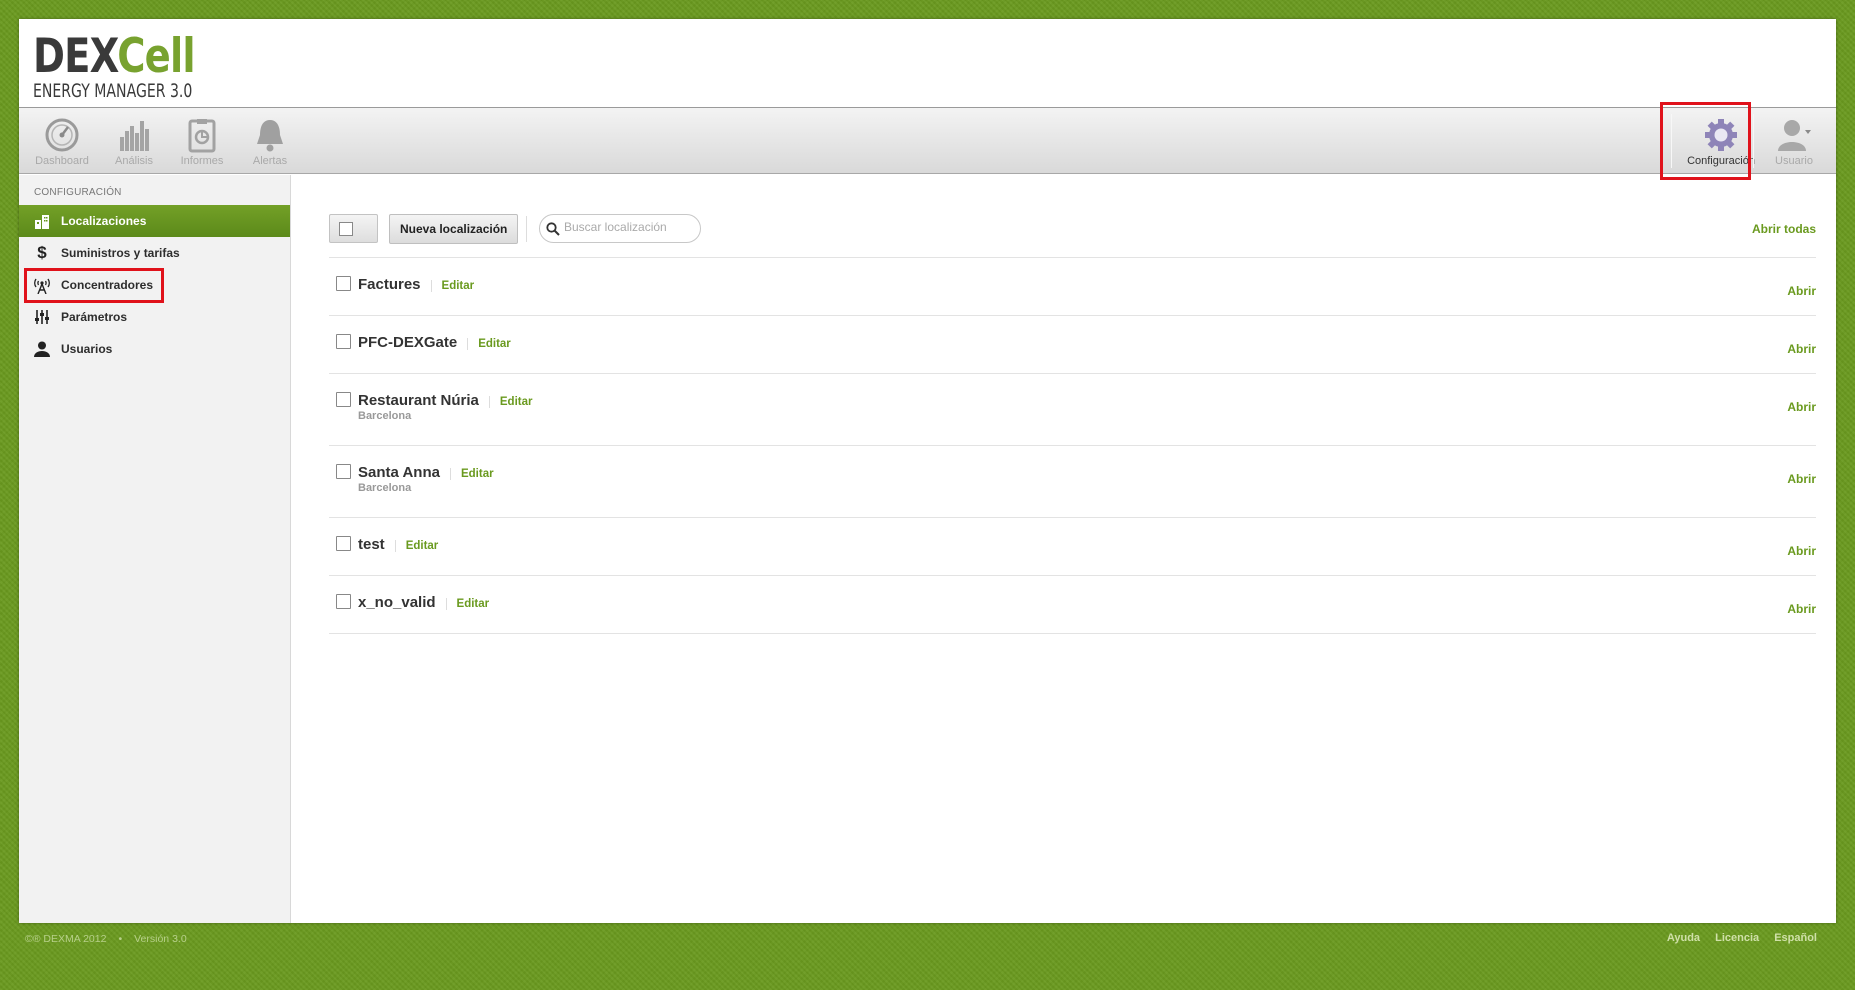 The image size is (1855, 990). What do you see at coordinates (104, 221) in the screenshot?
I see `sidebar-item-label: Localizaciones` at bounding box center [104, 221].